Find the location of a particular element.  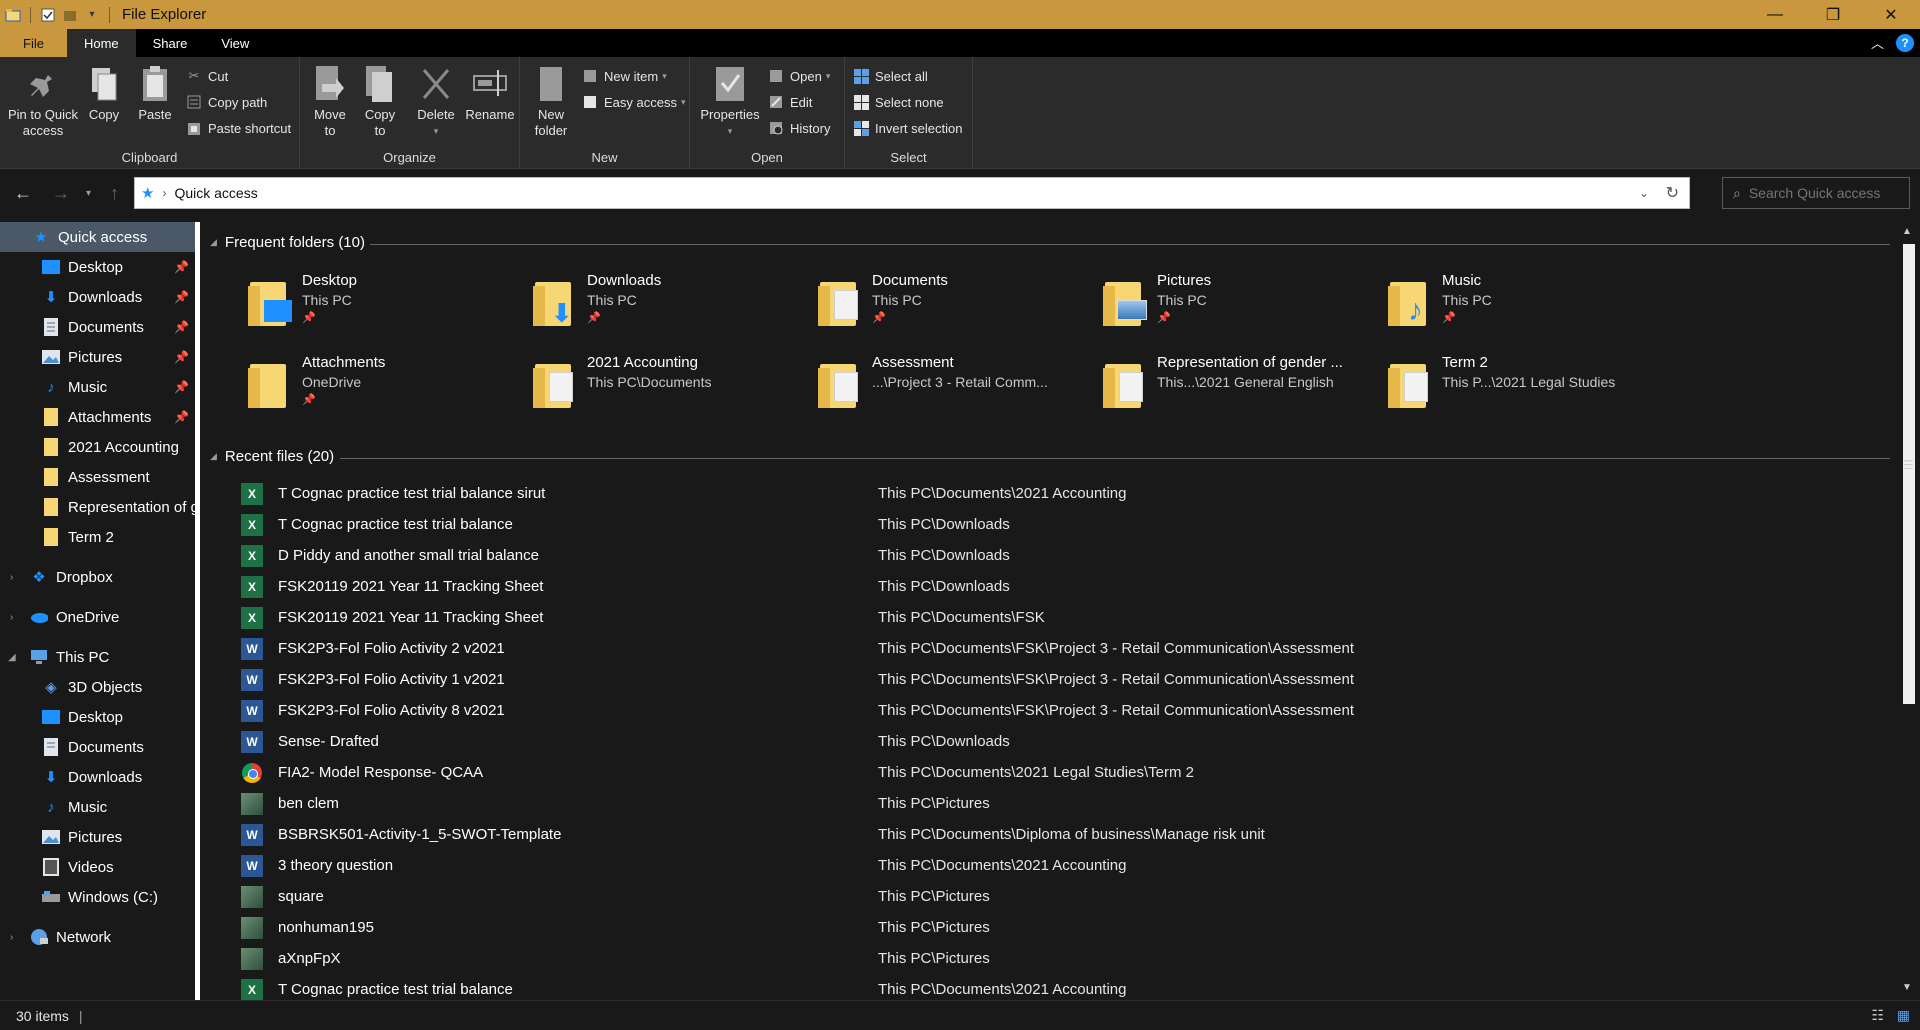

scroll-up-icon: ▲ is located at coordinates (1907, 231).